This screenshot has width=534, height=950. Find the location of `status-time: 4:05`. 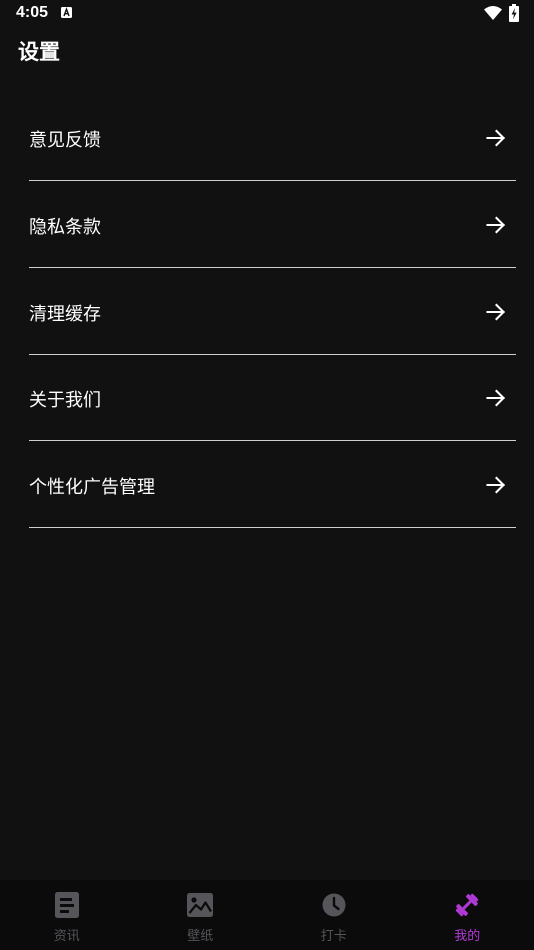

status-time: 4:05 is located at coordinates (32, 12).